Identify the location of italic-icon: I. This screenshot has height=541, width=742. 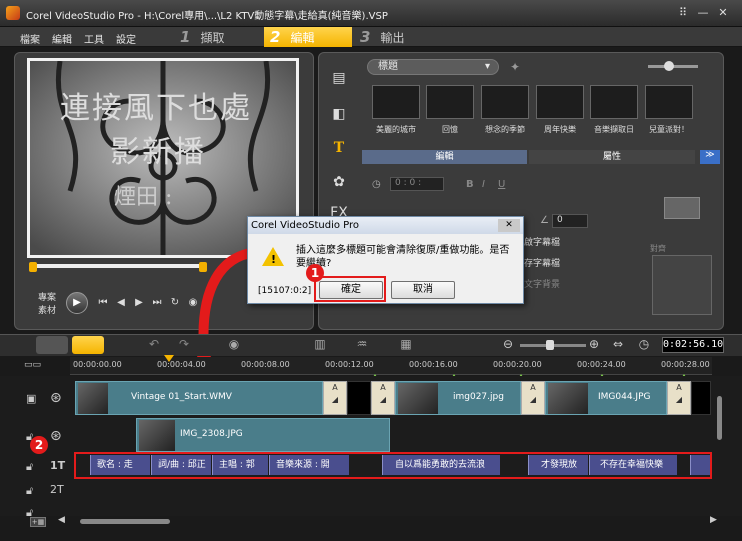
(483, 184).